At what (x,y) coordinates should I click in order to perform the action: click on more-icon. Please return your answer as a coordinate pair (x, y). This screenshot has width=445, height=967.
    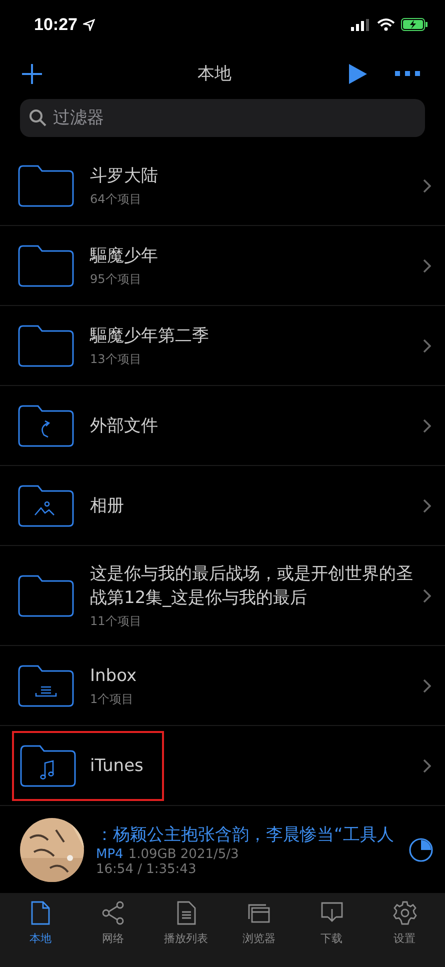
    Looking at the image, I should click on (408, 73).